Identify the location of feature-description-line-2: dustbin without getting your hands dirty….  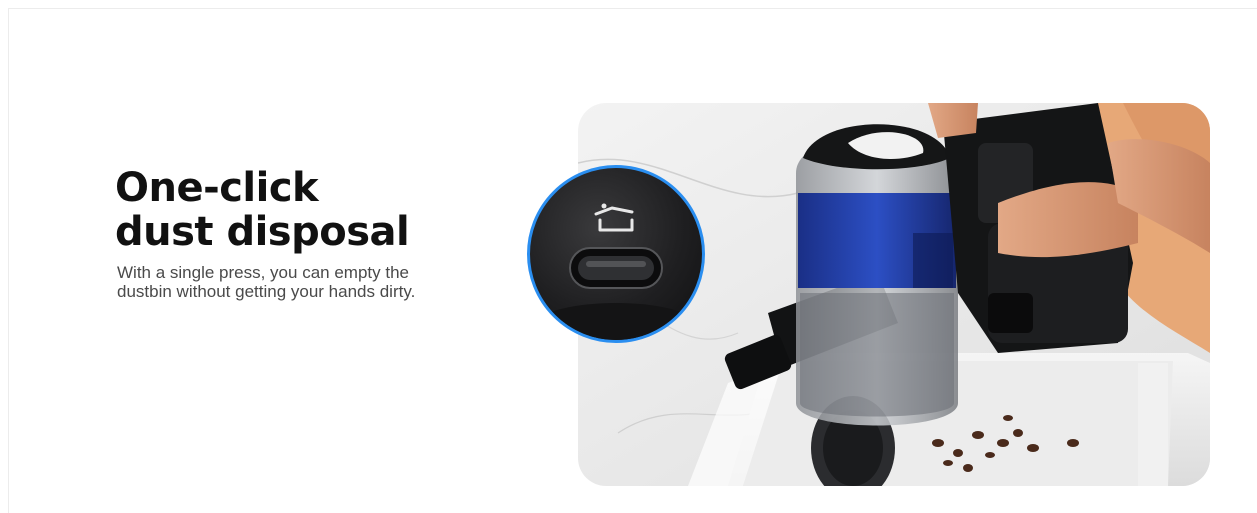
(266, 291).